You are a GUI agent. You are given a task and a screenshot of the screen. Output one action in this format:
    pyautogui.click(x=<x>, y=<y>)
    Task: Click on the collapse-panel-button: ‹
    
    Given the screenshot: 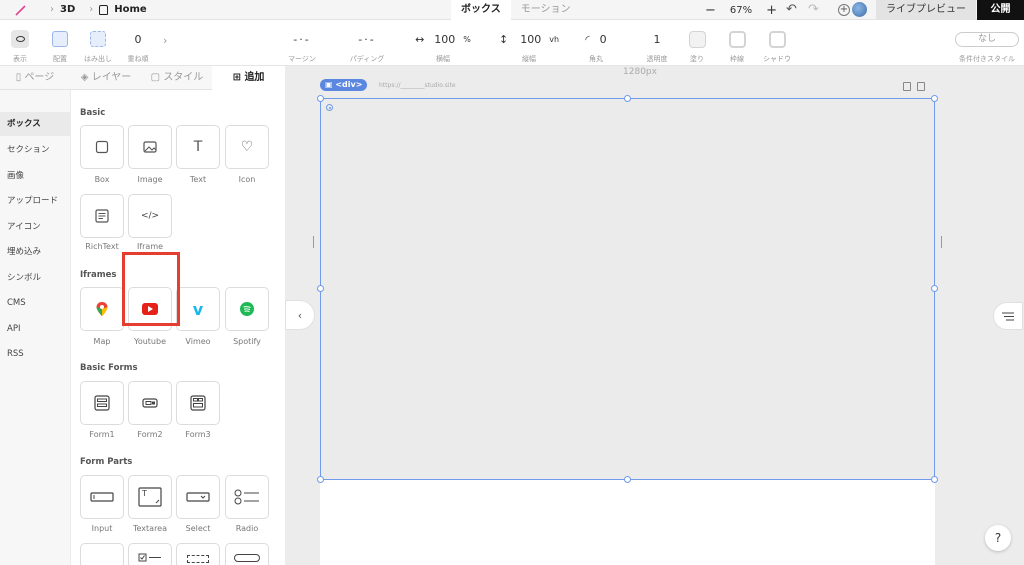 What is the action you would take?
    pyautogui.click(x=300, y=315)
    